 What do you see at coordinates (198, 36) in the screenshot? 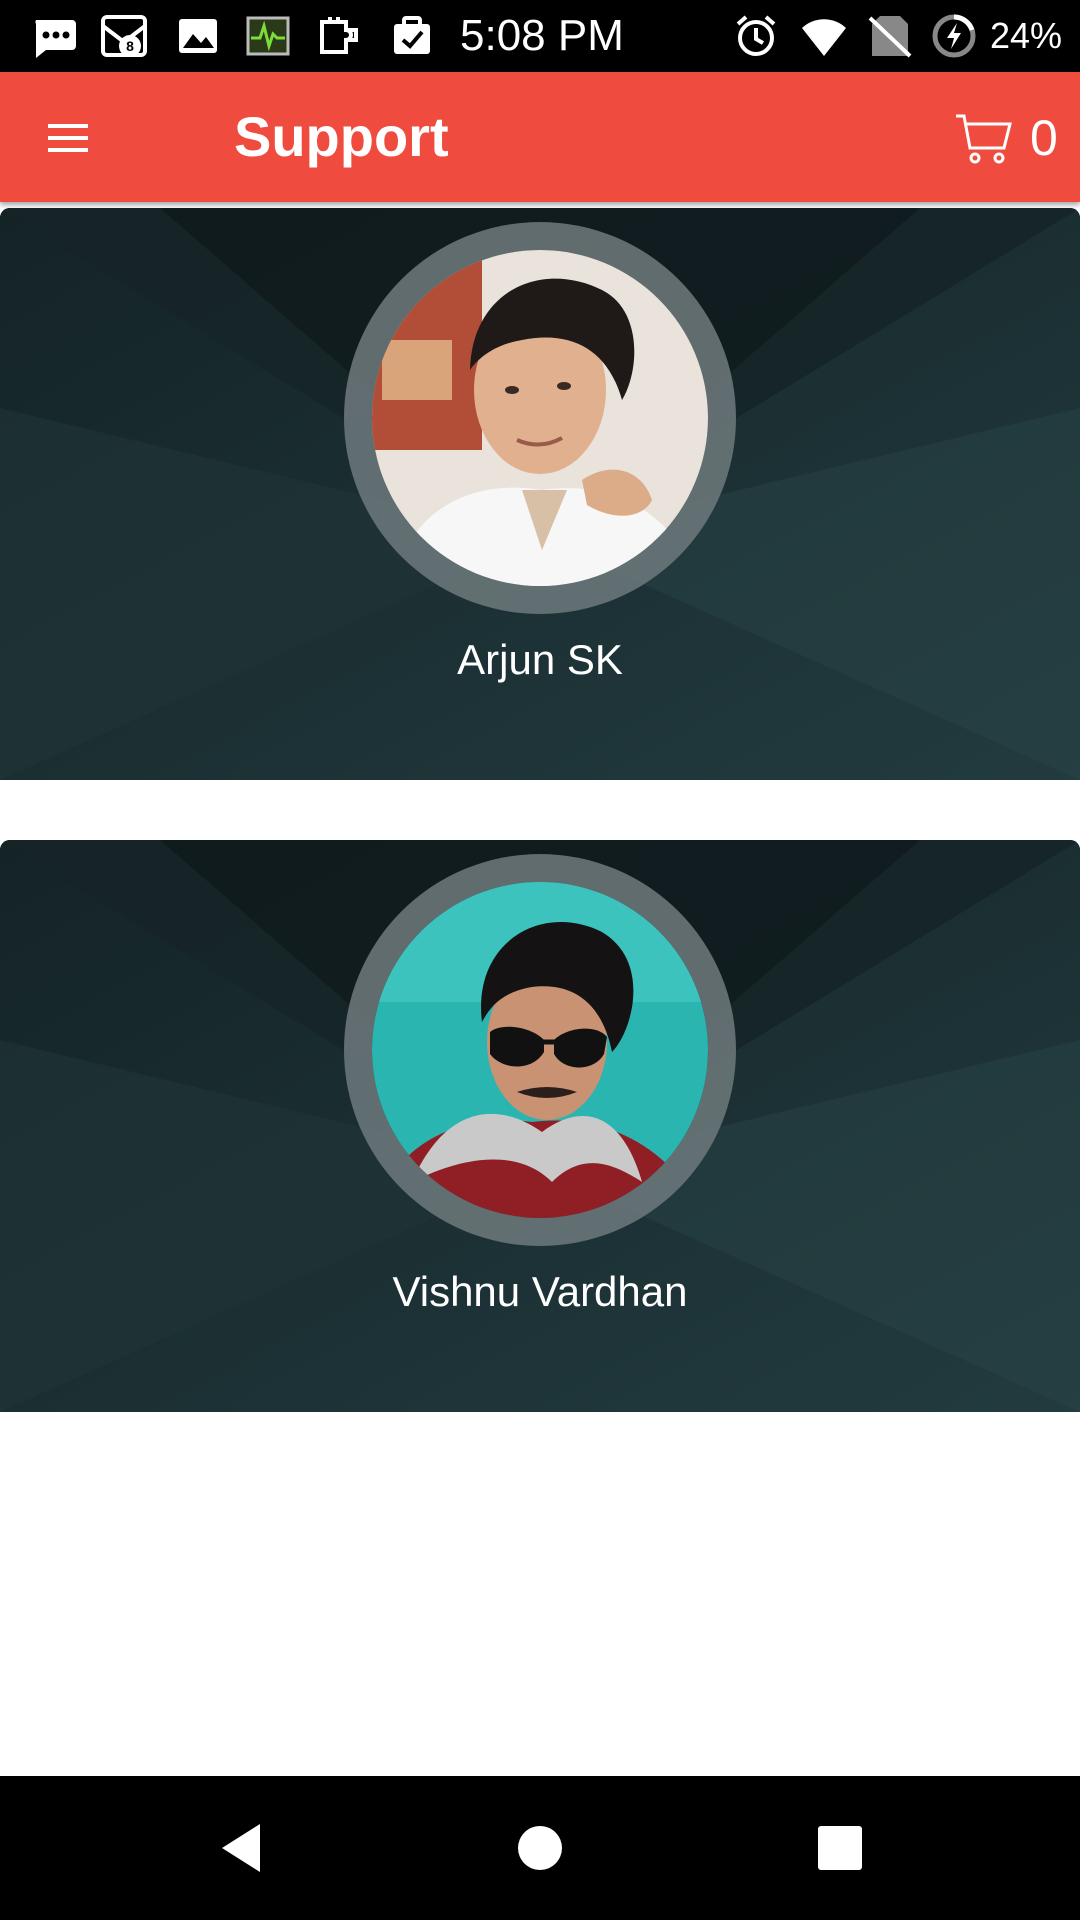
I see `gallery-icon` at bounding box center [198, 36].